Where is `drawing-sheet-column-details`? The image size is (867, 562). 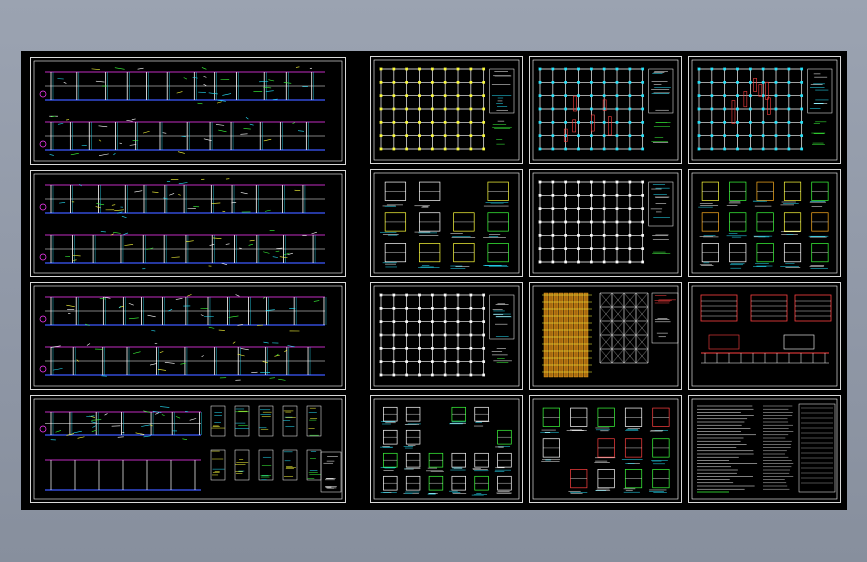 drawing-sheet-column-details is located at coordinates (446, 223).